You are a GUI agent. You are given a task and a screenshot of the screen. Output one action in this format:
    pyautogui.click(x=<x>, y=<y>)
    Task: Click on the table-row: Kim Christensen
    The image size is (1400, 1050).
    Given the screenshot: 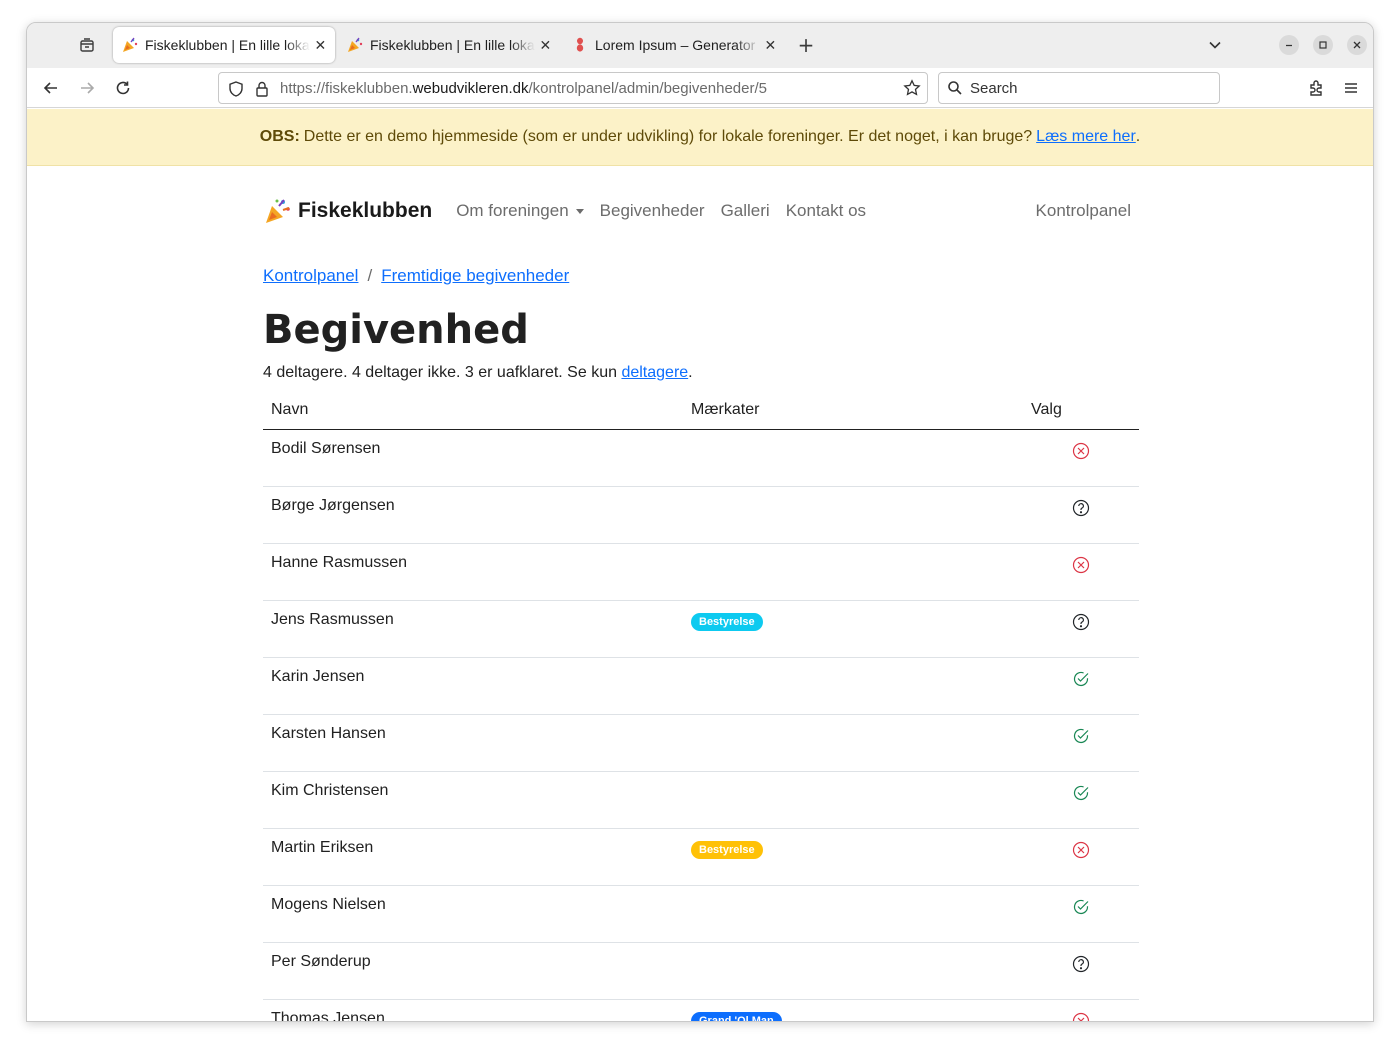 What is the action you would take?
    pyautogui.click(x=701, y=800)
    